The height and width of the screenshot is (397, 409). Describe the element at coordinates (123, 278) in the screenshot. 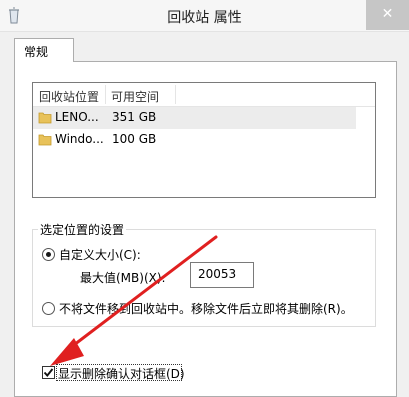

I see `max-size-label: 最大值(MB)(X):` at that location.